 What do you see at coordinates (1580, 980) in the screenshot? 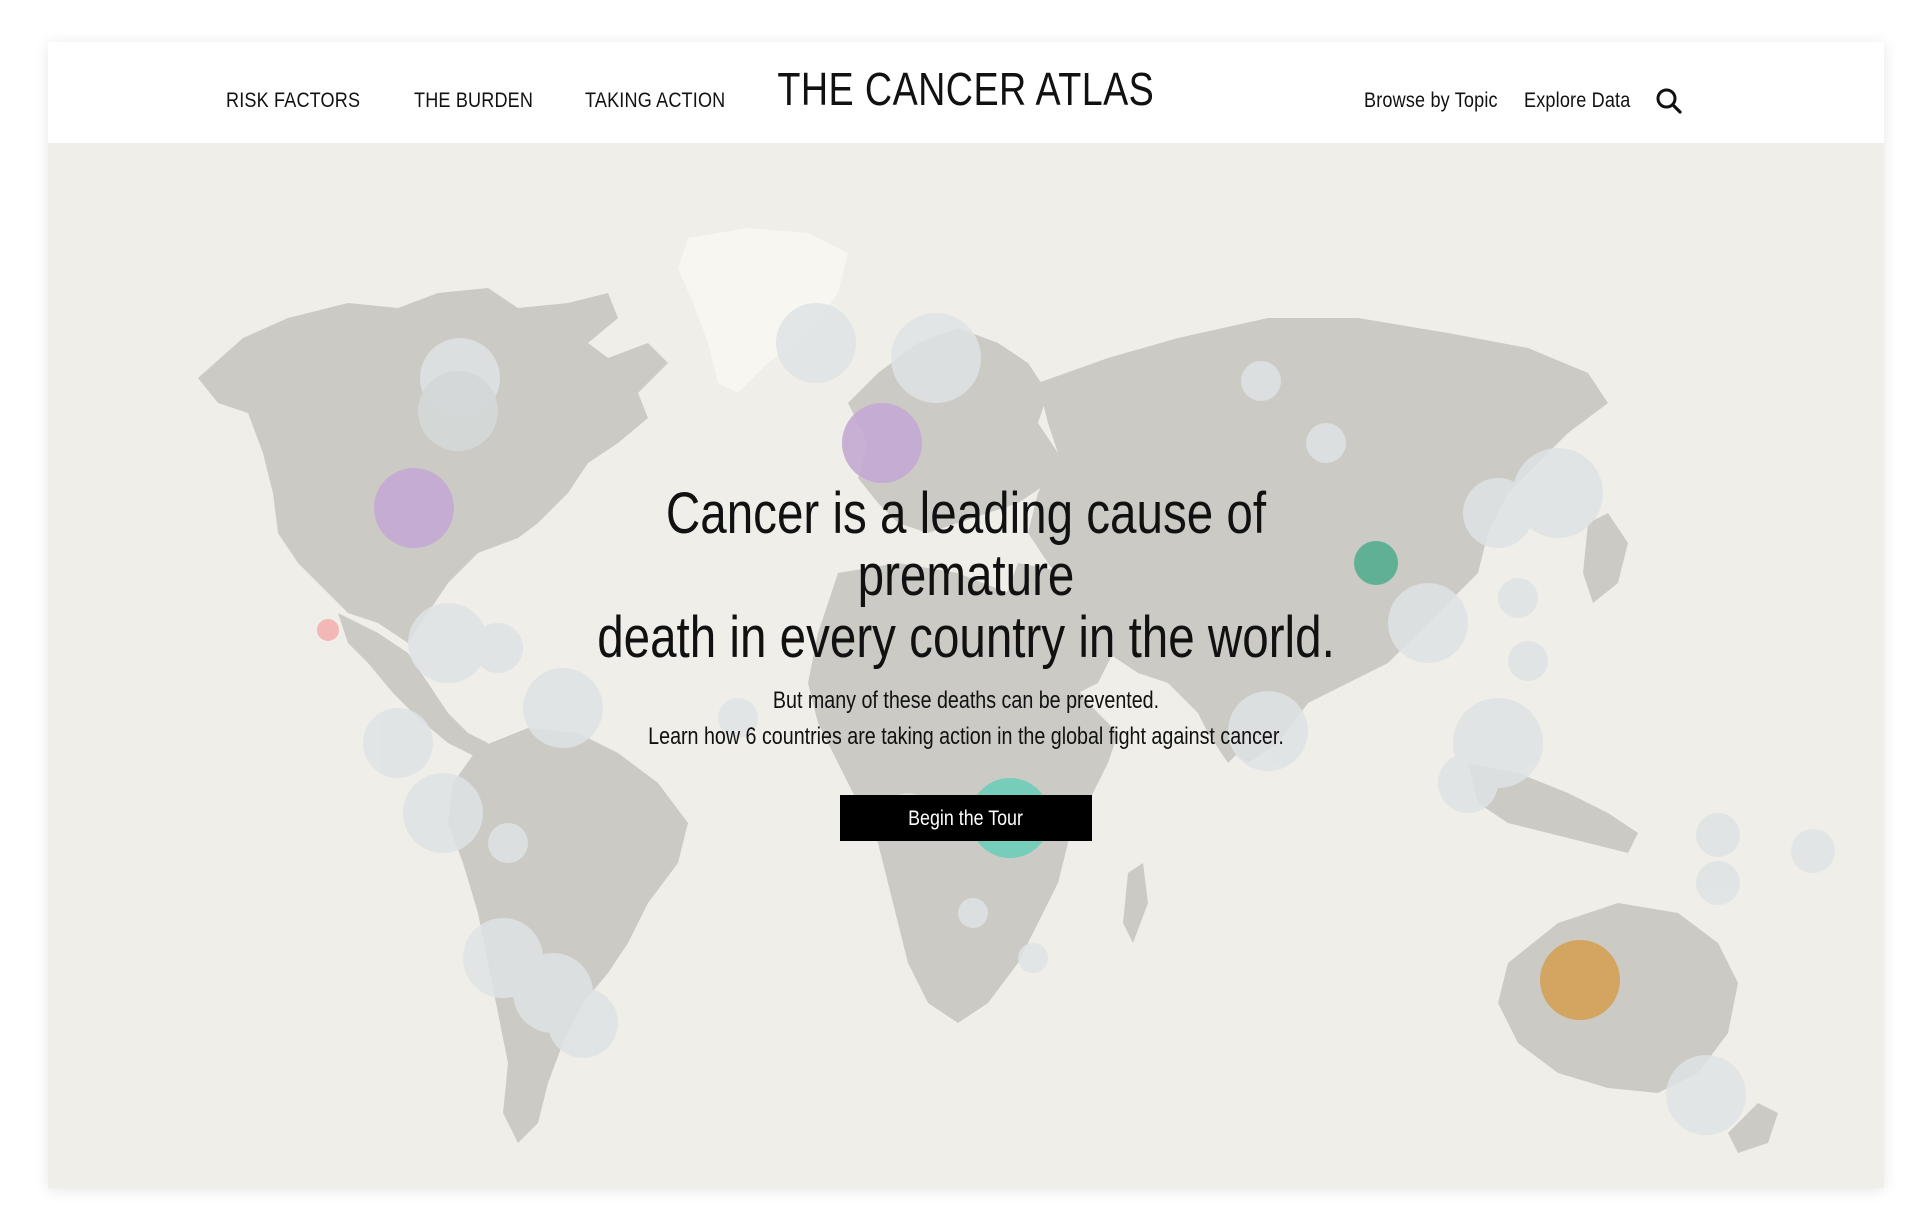
I see `bubble-australia` at bounding box center [1580, 980].